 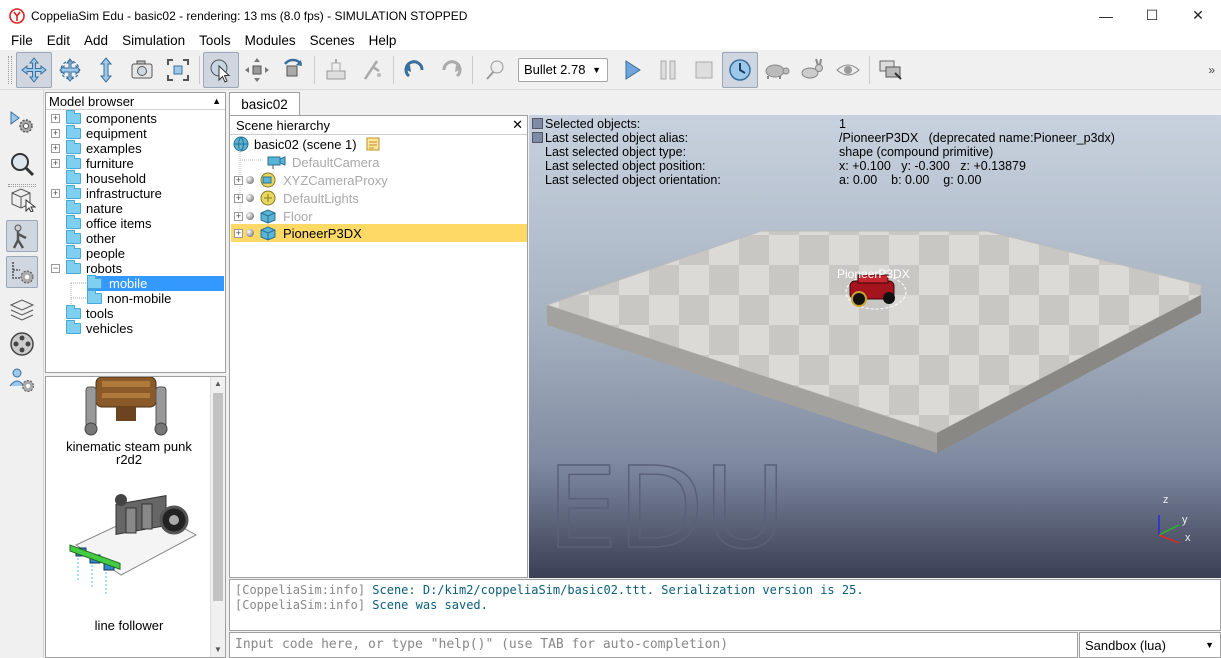 What do you see at coordinates (10, 69) in the screenshot?
I see `toolbar-grip` at bounding box center [10, 69].